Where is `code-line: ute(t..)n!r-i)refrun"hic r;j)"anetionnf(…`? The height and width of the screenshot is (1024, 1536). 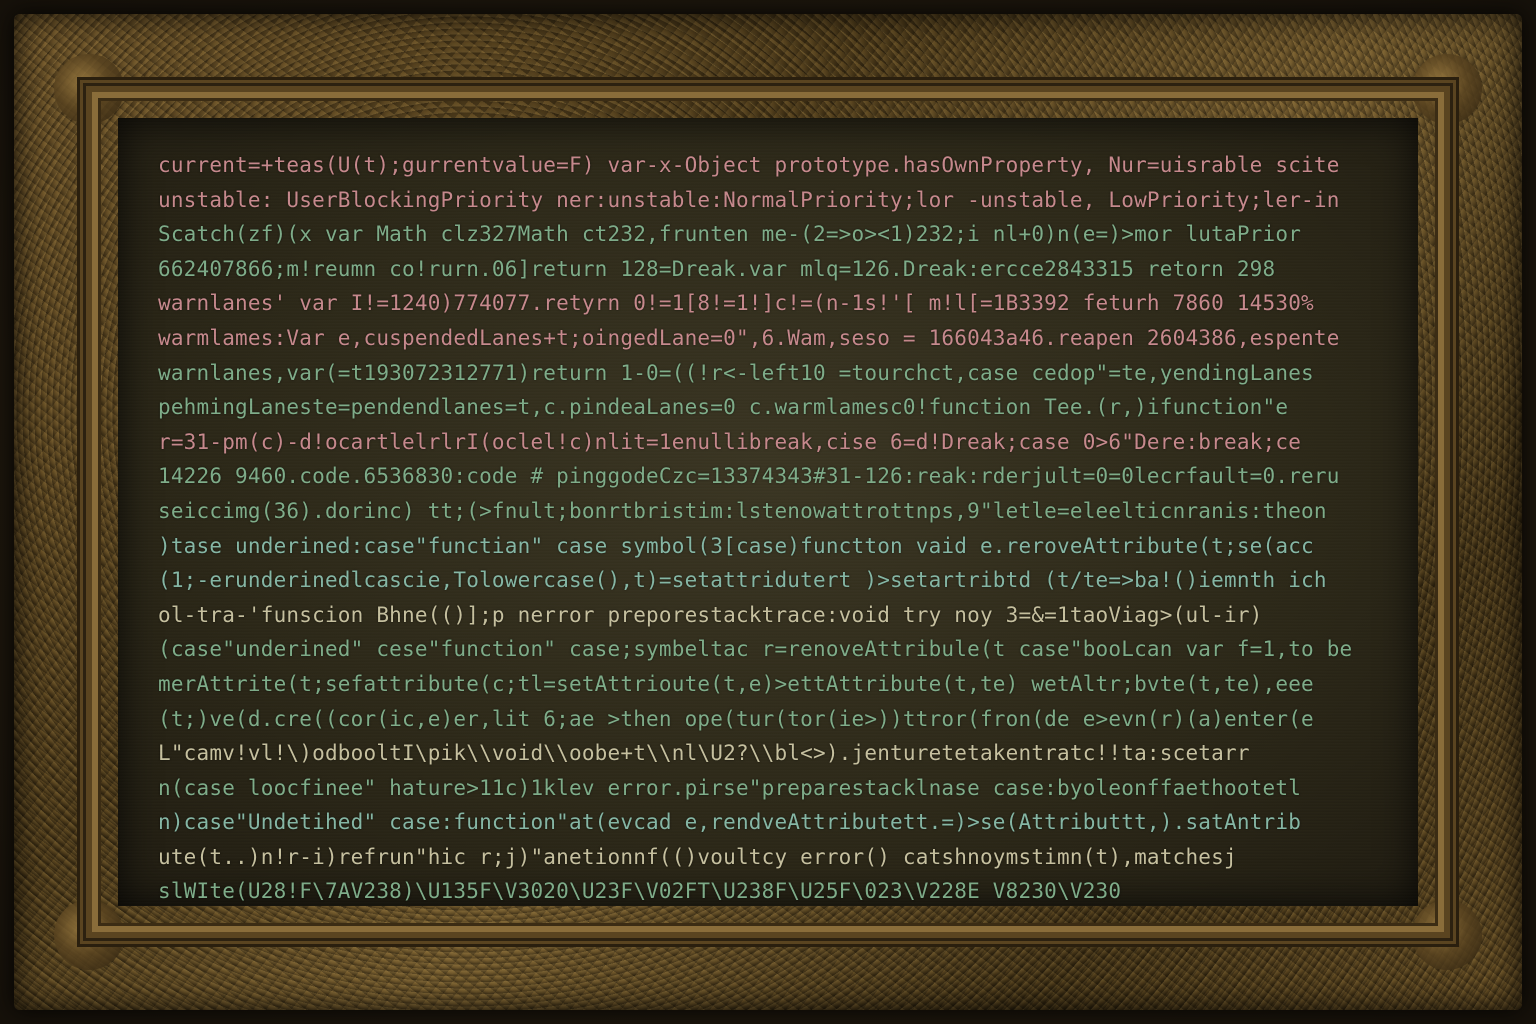
code-line: ute(t..)n!r-i)refrun"hic r;j)"anetionnf(… is located at coordinates (697, 856).